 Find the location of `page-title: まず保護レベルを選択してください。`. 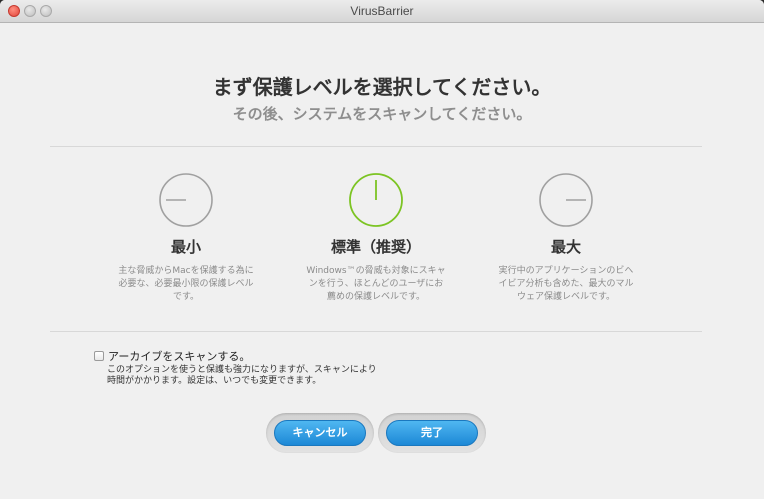

page-title: まず保護レベルを選択してください。 is located at coordinates (382, 87).